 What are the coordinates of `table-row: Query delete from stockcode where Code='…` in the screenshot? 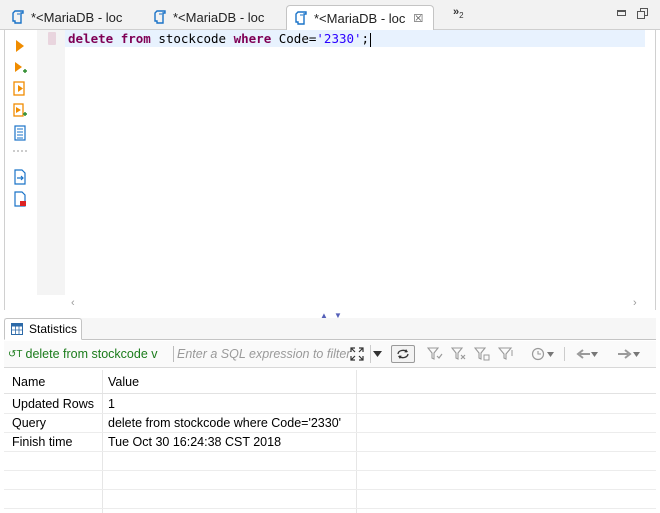 It's located at (330, 423).